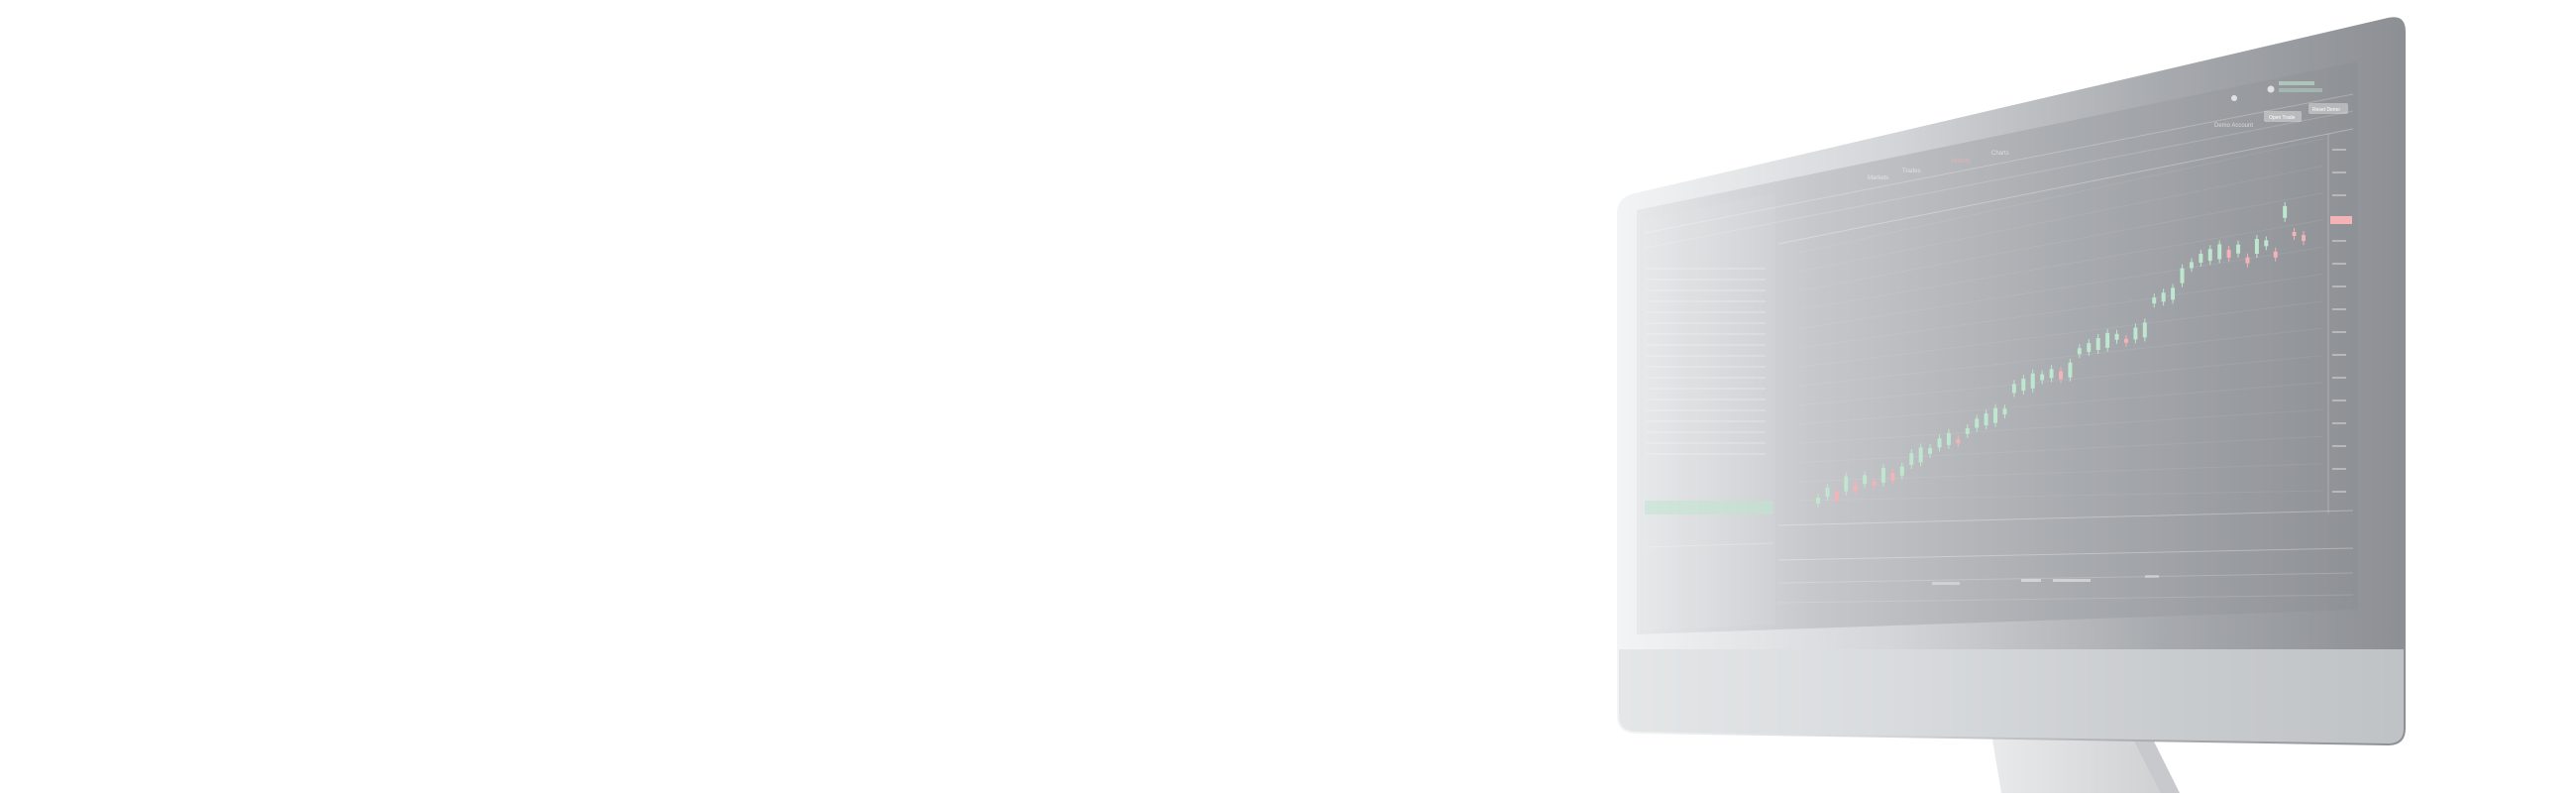 This screenshot has height=798, width=2576. Describe the element at coordinates (2233, 126) in the screenshot. I see `demo-account-link: Demo Account` at that location.